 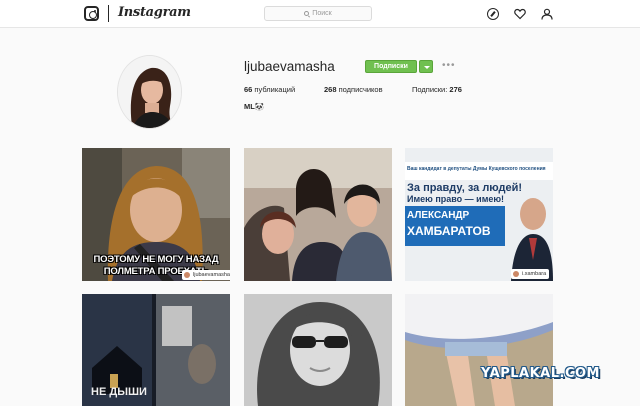 I want to click on yaplakal-watermark: YAPLAKAL.COM, so click(x=540, y=373).